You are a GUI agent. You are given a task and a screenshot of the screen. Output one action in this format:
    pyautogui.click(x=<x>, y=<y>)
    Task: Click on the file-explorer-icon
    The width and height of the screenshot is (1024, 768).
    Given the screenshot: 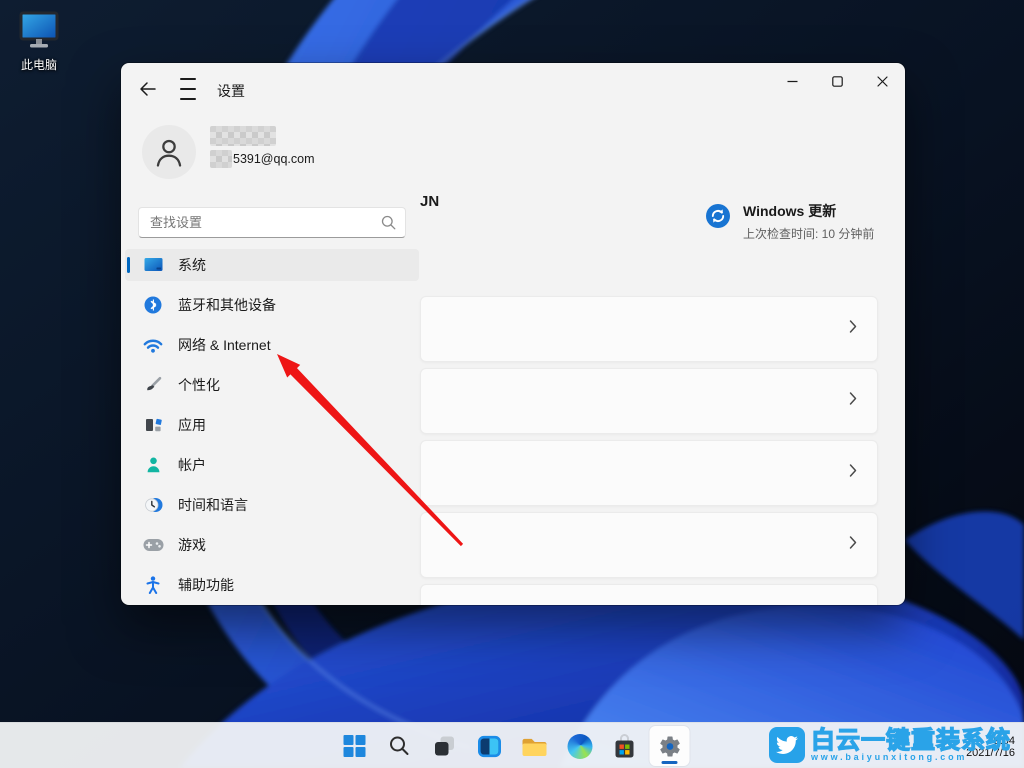 What is the action you would take?
    pyautogui.click(x=534, y=747)
    